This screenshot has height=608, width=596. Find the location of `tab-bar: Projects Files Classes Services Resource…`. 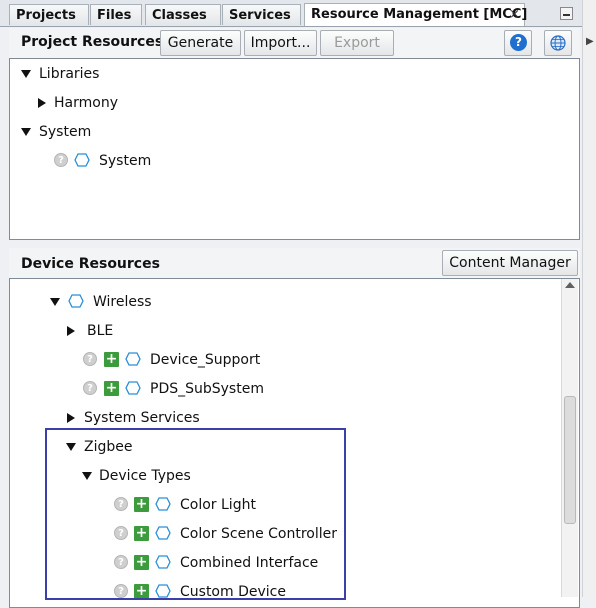

tab-bar: Projects Files Classes Services Resource… is located at coordinates (298, 13).